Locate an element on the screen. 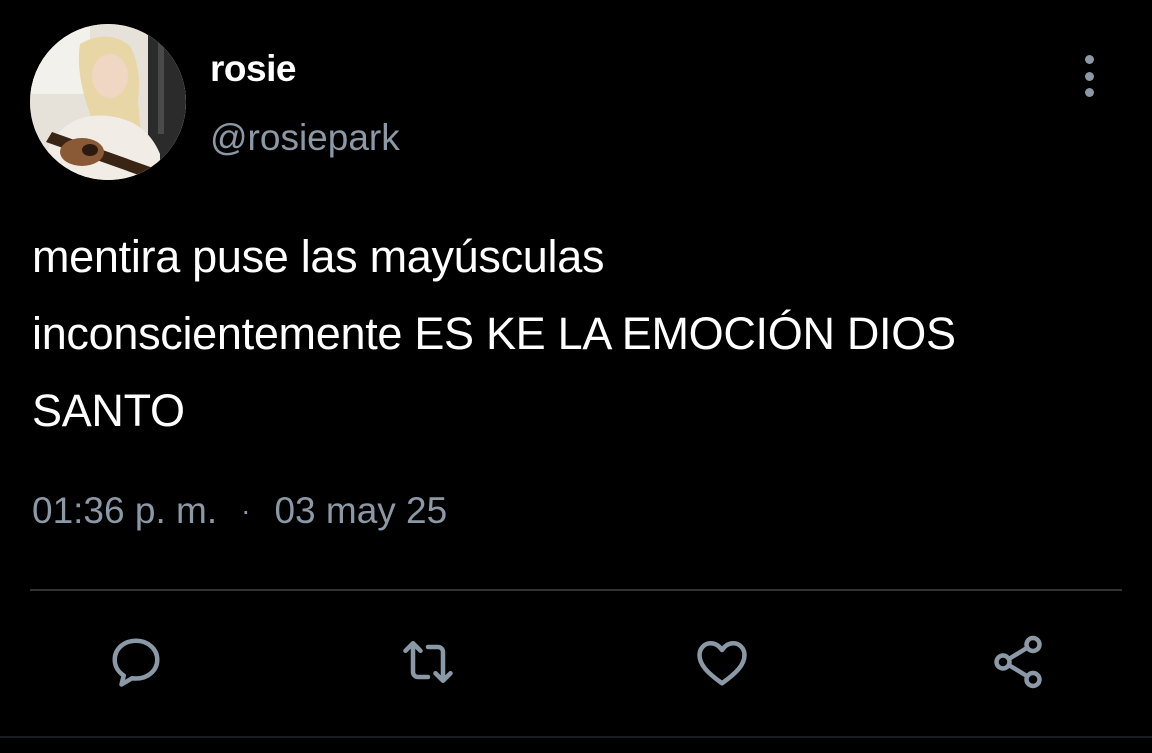 The image size is (1152, 753). divider is located at coordinates (576, 590).